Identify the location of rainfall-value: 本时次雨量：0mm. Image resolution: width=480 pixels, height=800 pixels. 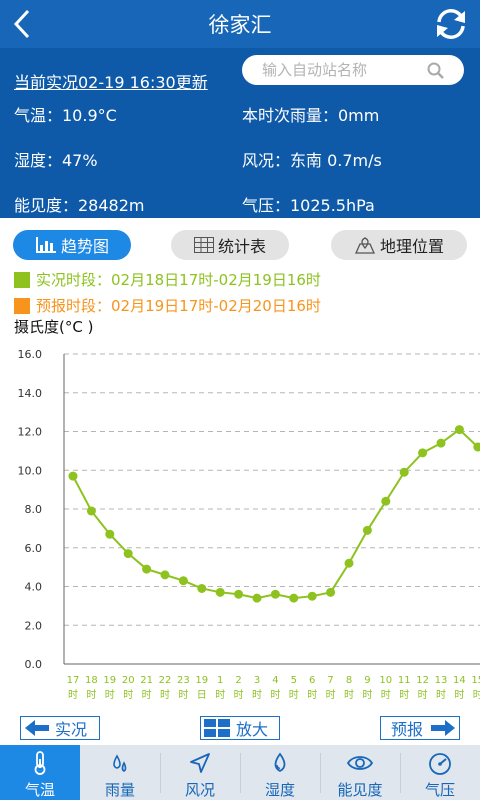
(311, 115).